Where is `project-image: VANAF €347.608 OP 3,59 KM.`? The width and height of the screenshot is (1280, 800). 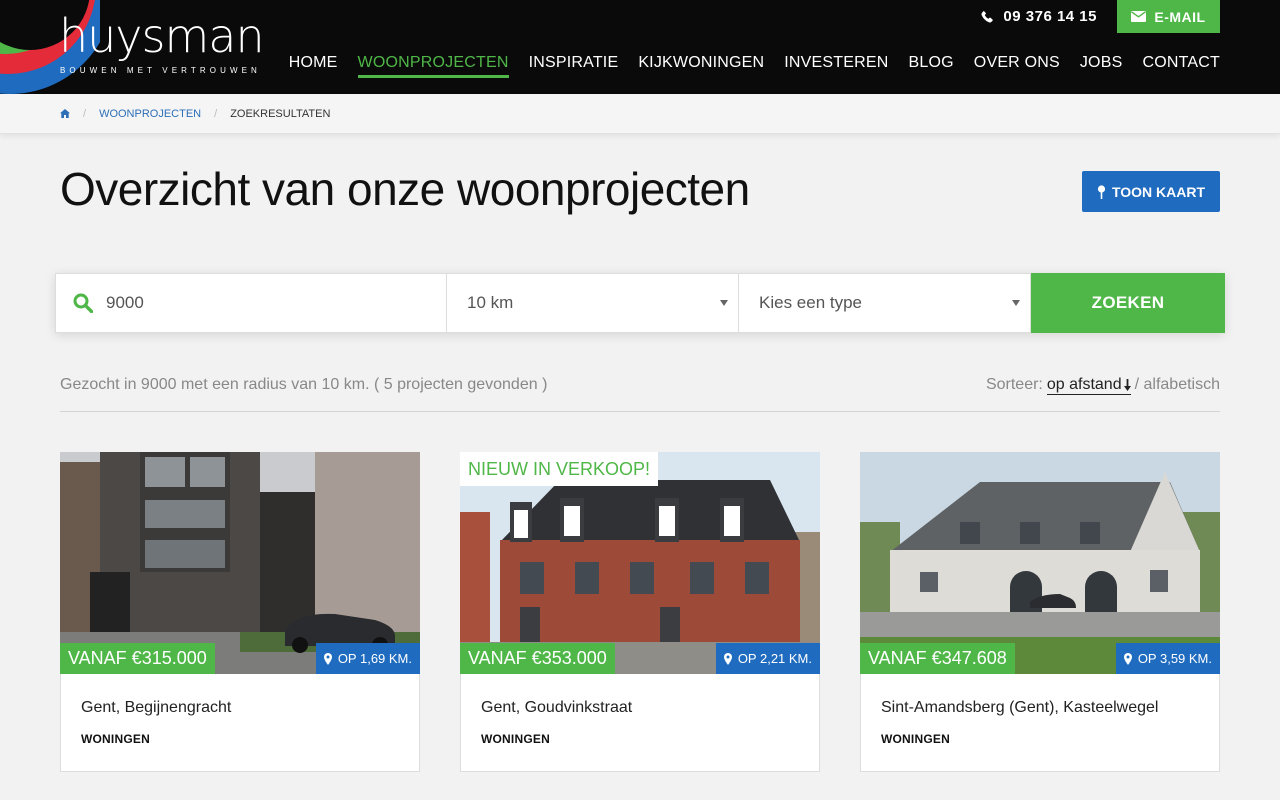
project-image: VANAF €347.608 OP 3,59 KM. is located at coordinates (1040, 563).